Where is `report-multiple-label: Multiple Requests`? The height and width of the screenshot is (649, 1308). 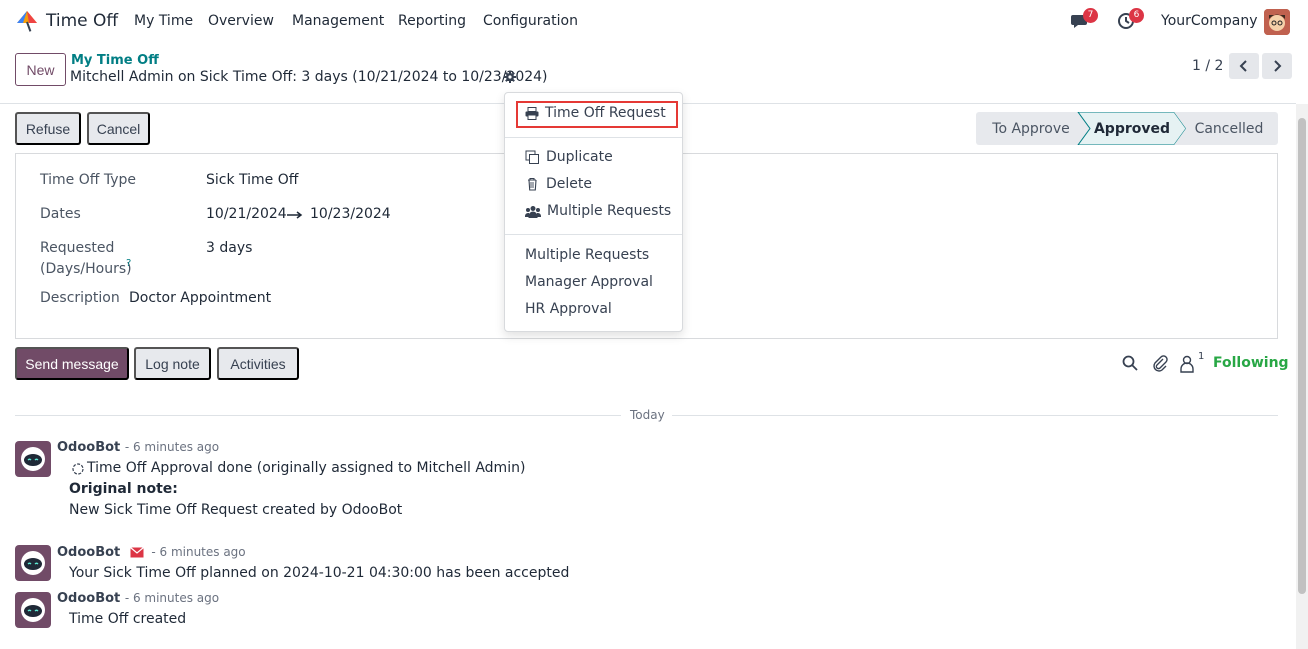
report-multiple-label: Multiple Requests is located at coordinates (587, 255).